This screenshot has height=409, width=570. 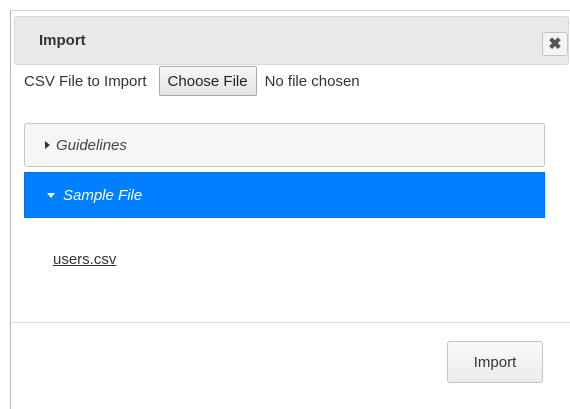 I want to click on caret-right-icon, so click(x=47, y=145).